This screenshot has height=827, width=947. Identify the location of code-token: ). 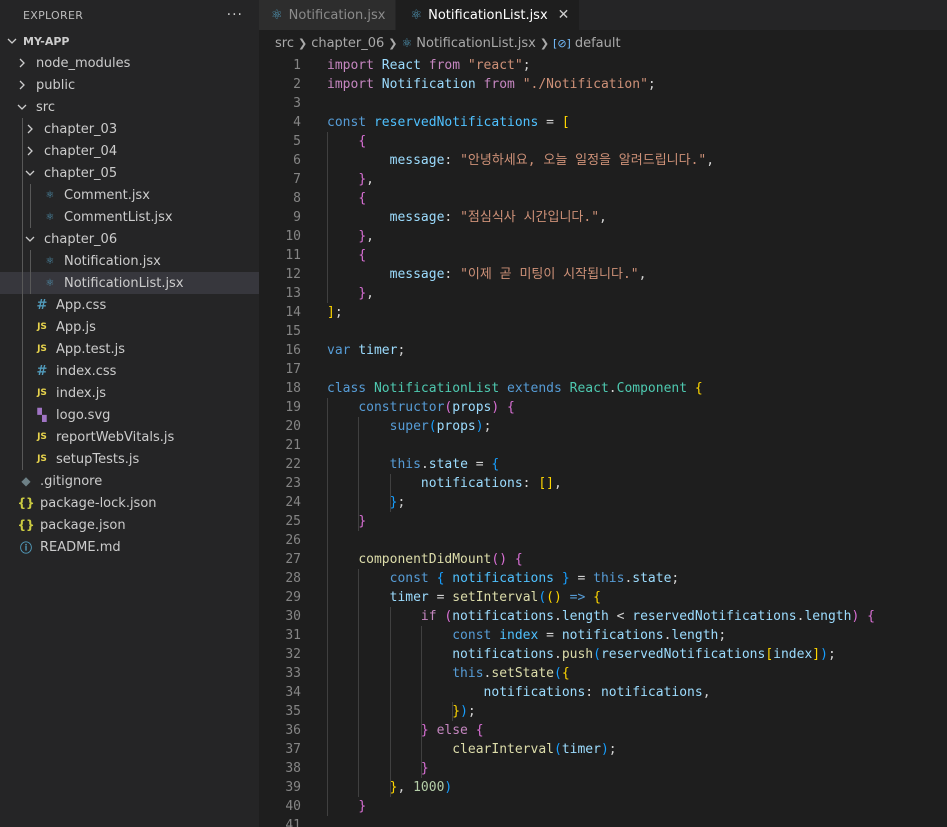
(604, 749).